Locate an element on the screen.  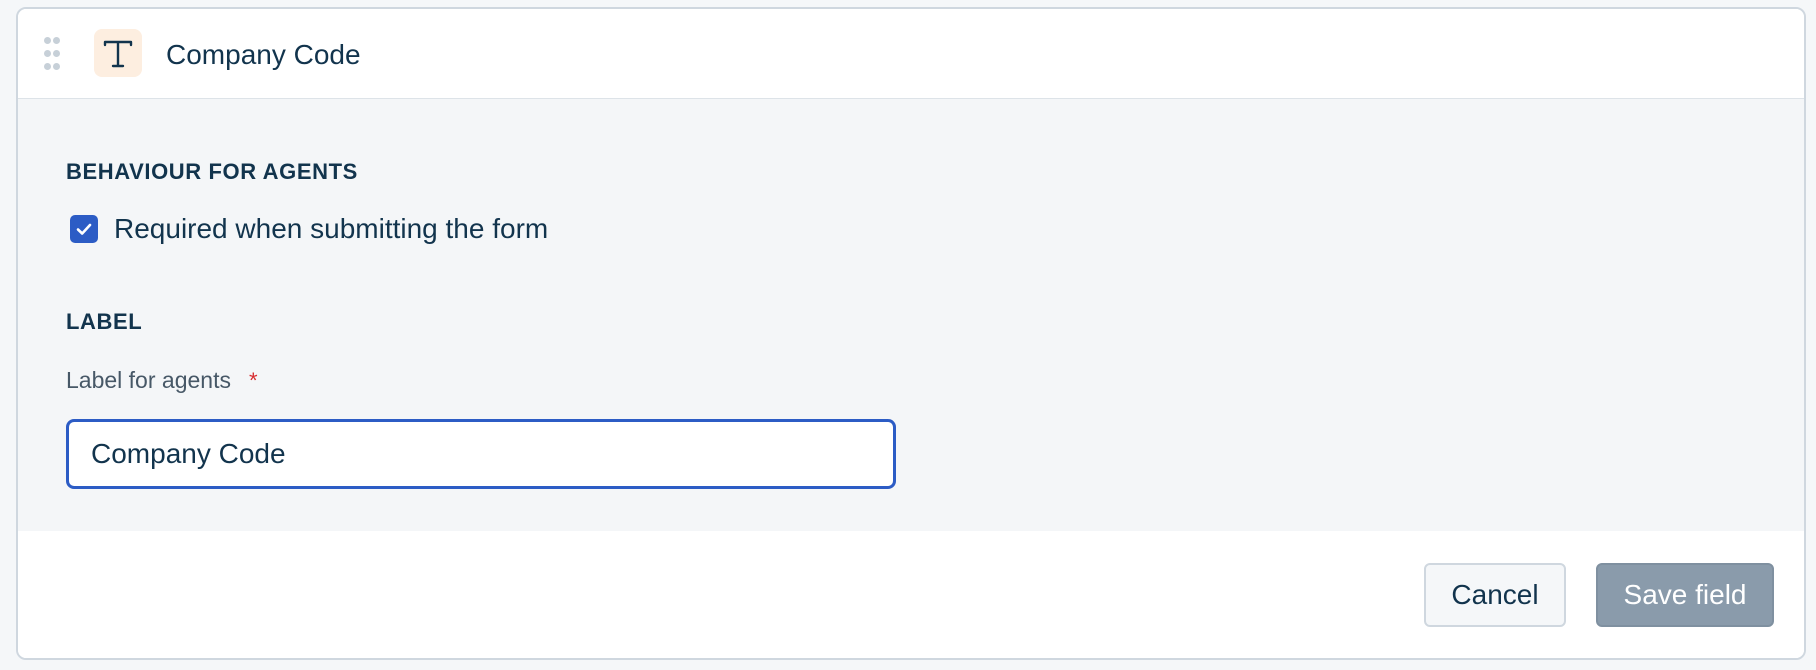
required-checkbox-row: Required when submitting the form is located at coordinates (309, 229).